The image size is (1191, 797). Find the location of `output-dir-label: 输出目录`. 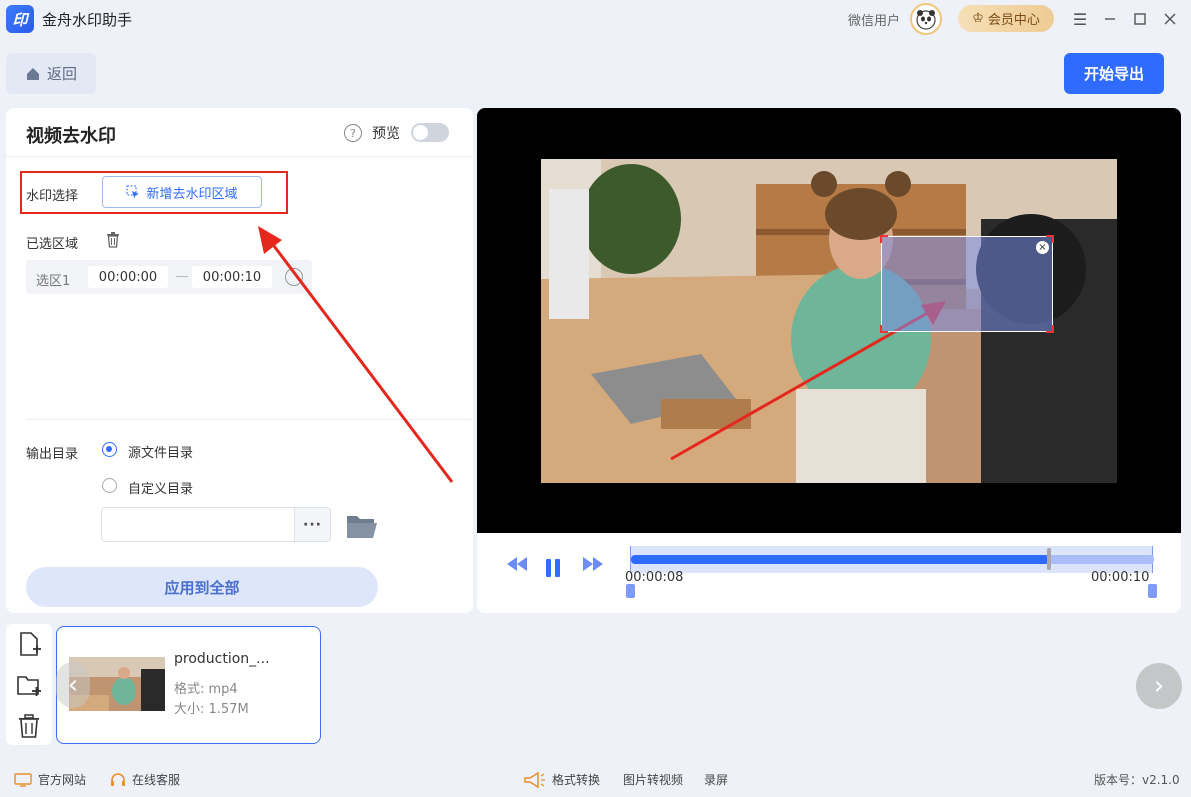

output-dir-label: 输出目录 is located at coordinates (52, 454).